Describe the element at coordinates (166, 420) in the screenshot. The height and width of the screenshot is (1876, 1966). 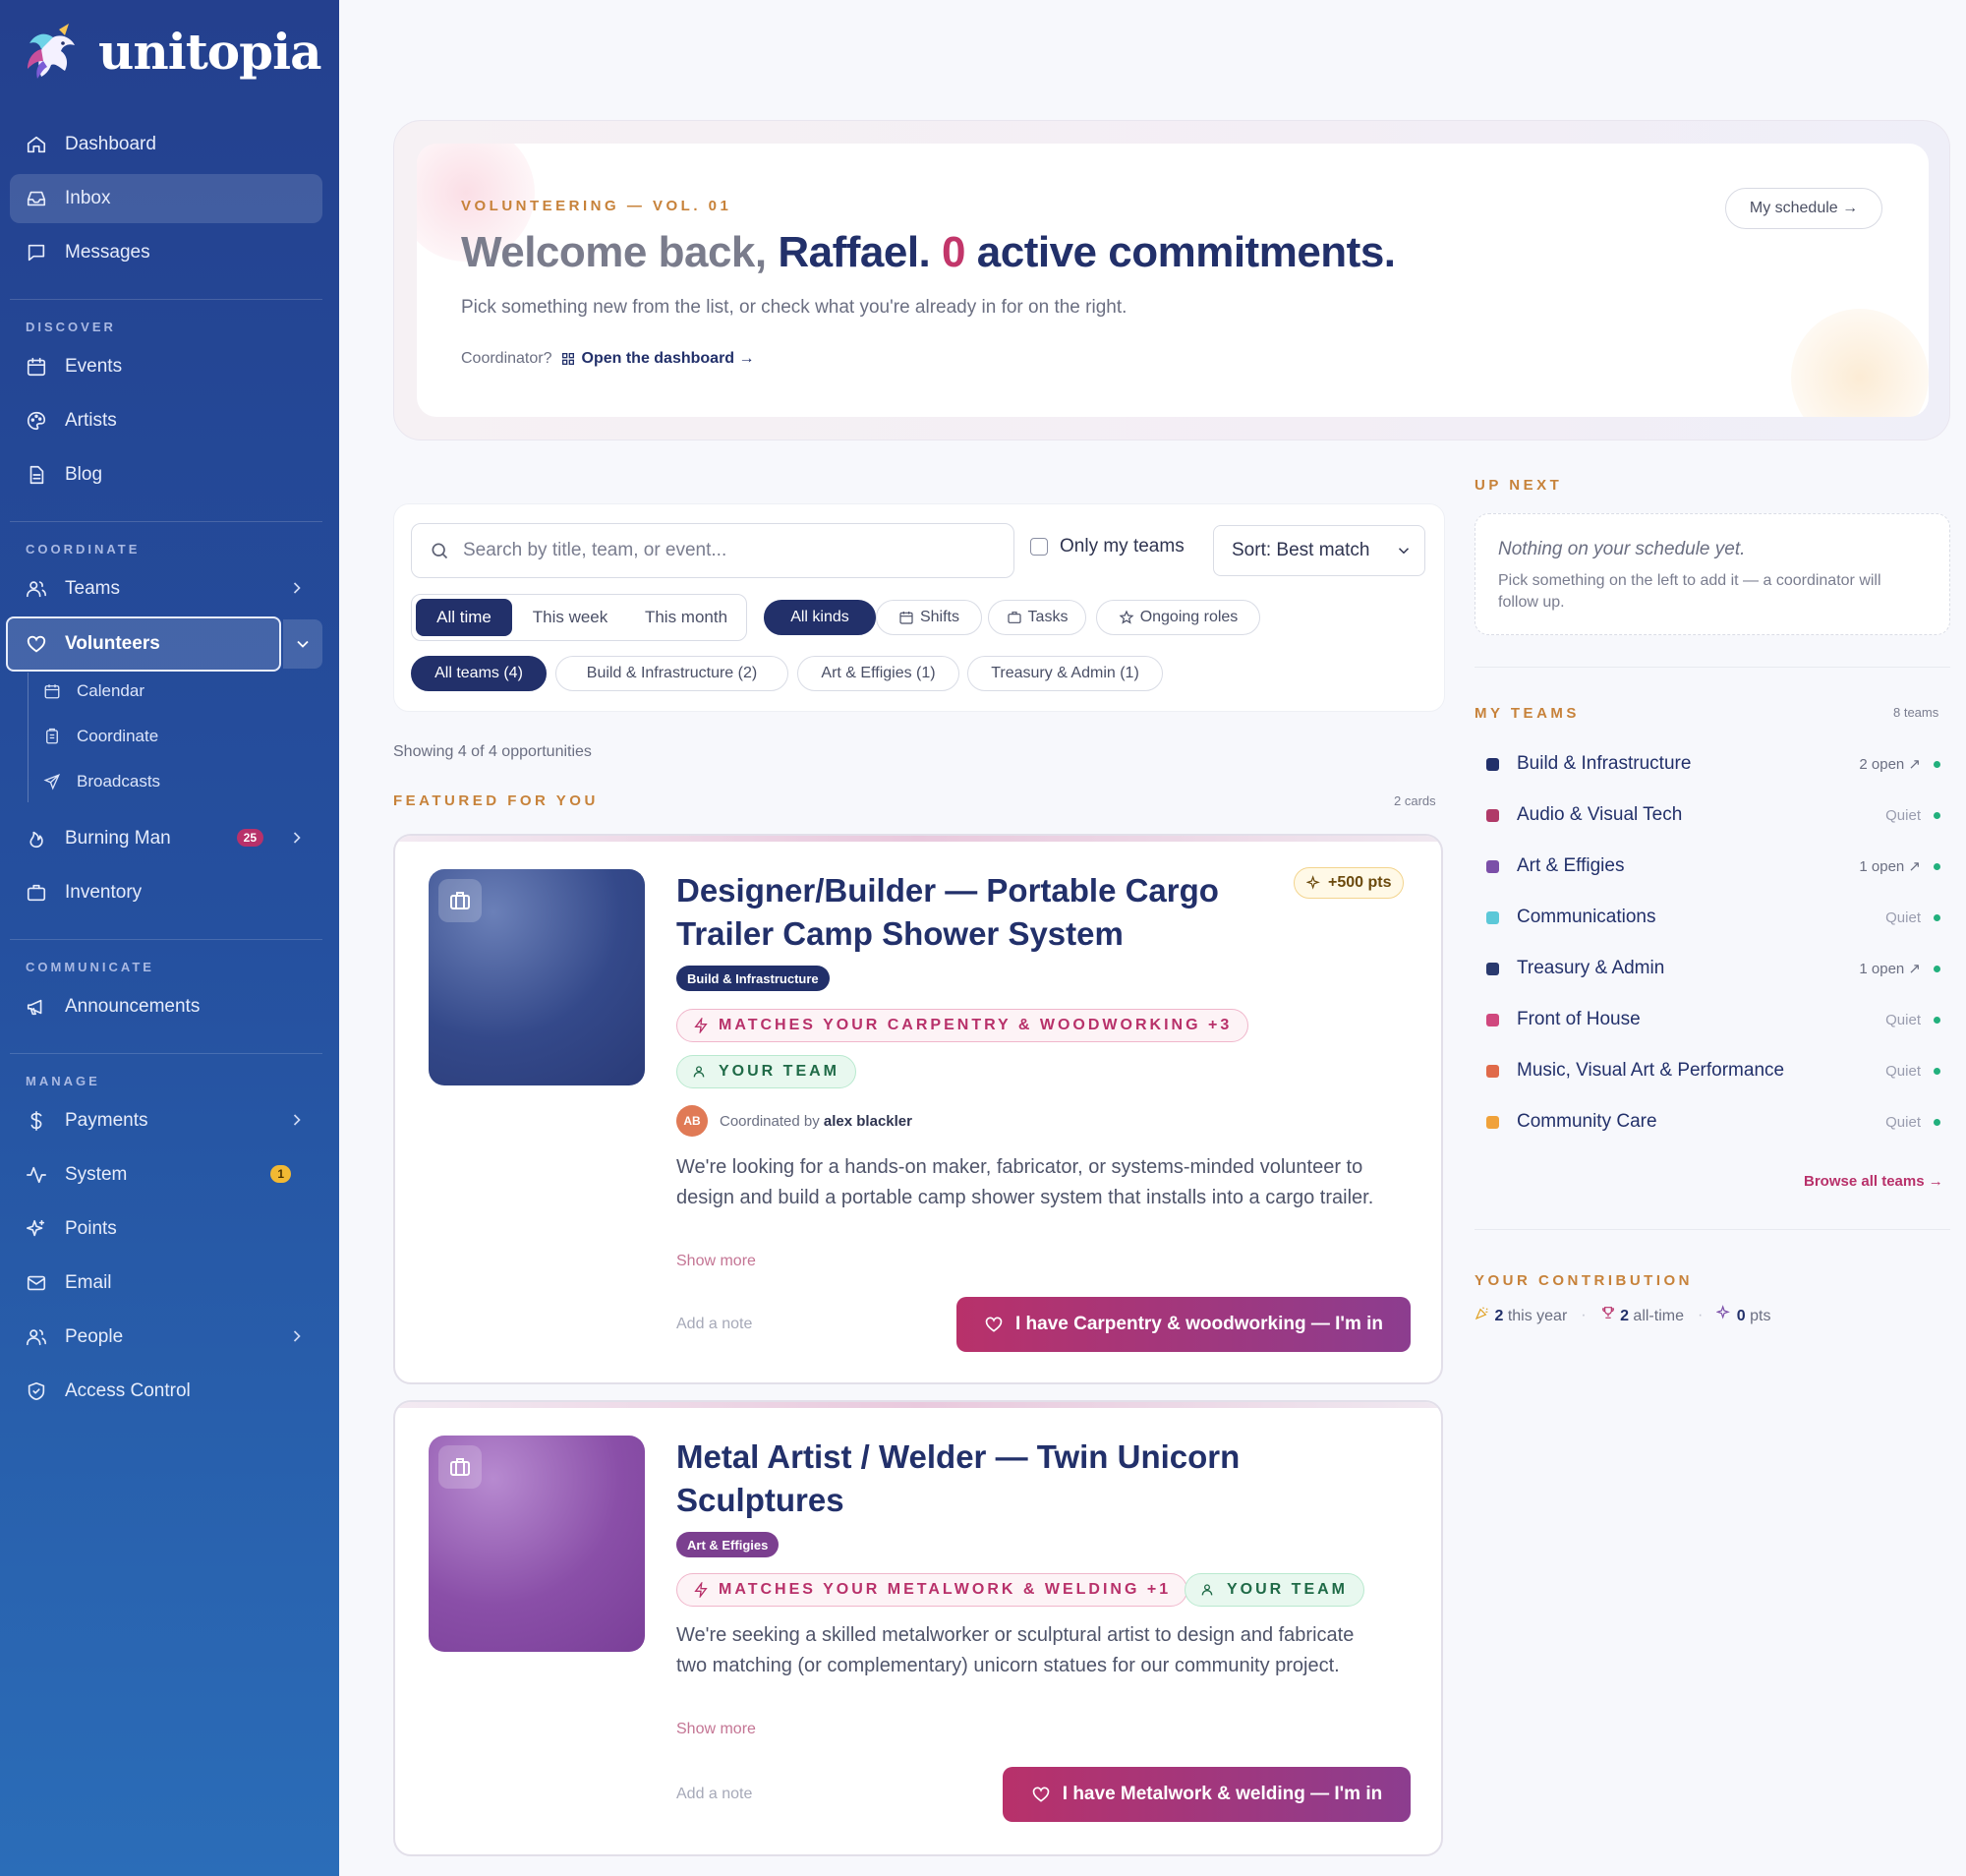
I see `nav-artists: Artists` at that location.